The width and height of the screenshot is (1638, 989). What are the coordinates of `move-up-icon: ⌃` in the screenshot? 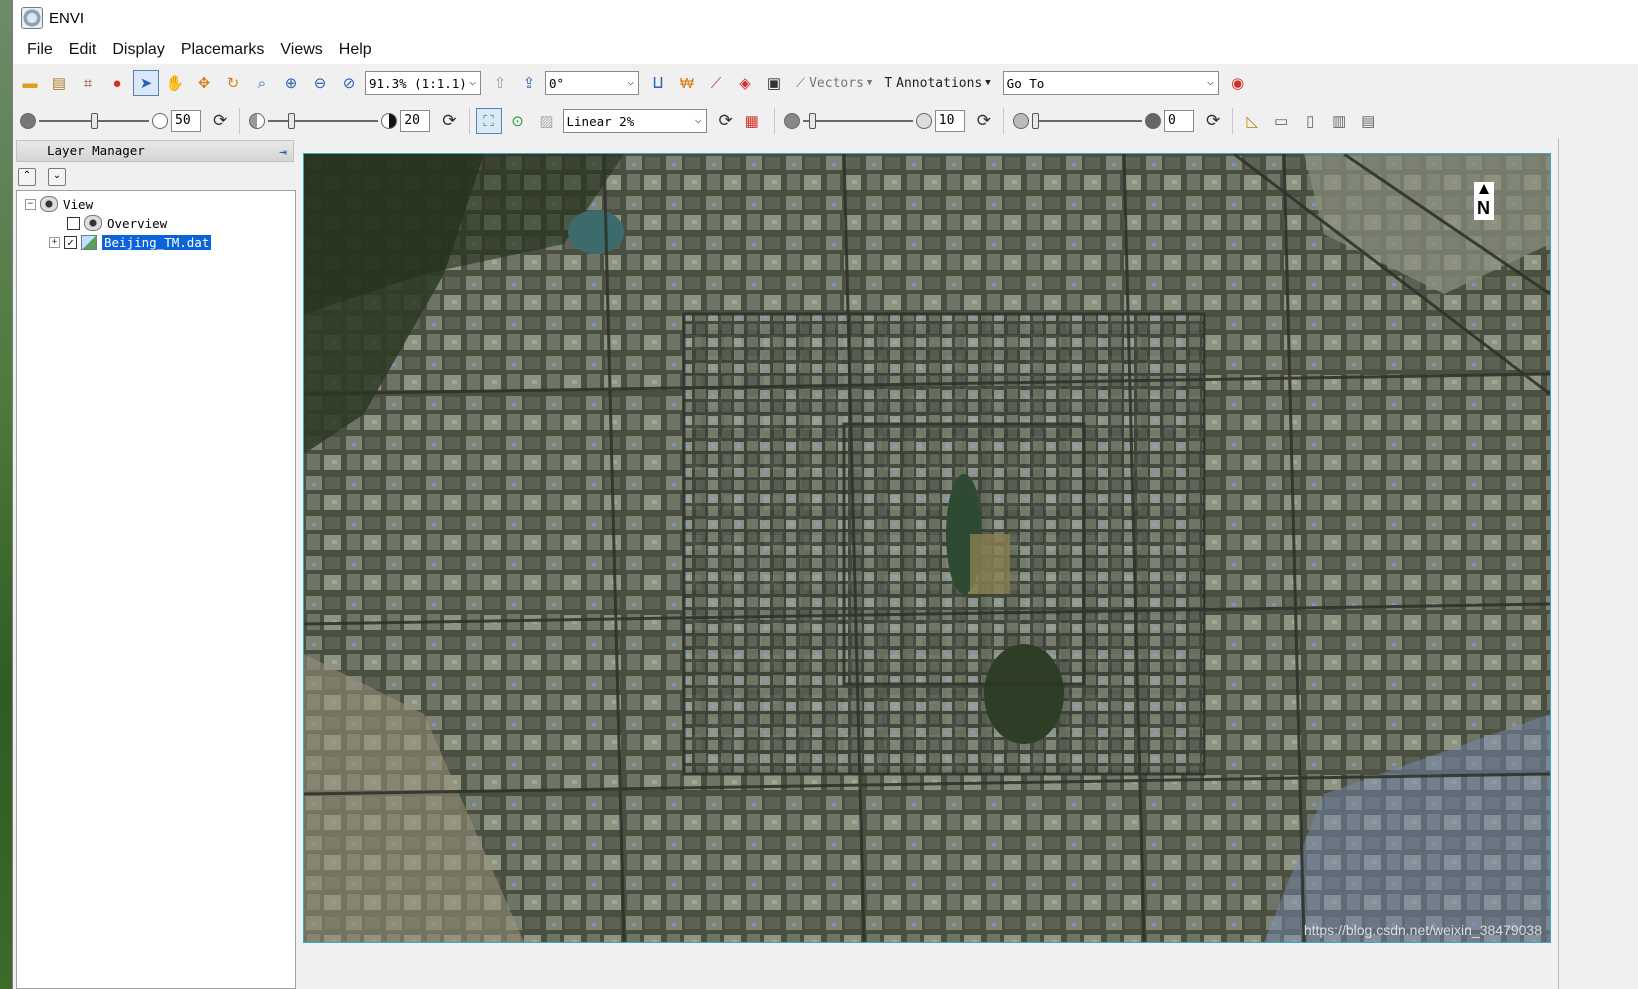 It's located at (27, 177).